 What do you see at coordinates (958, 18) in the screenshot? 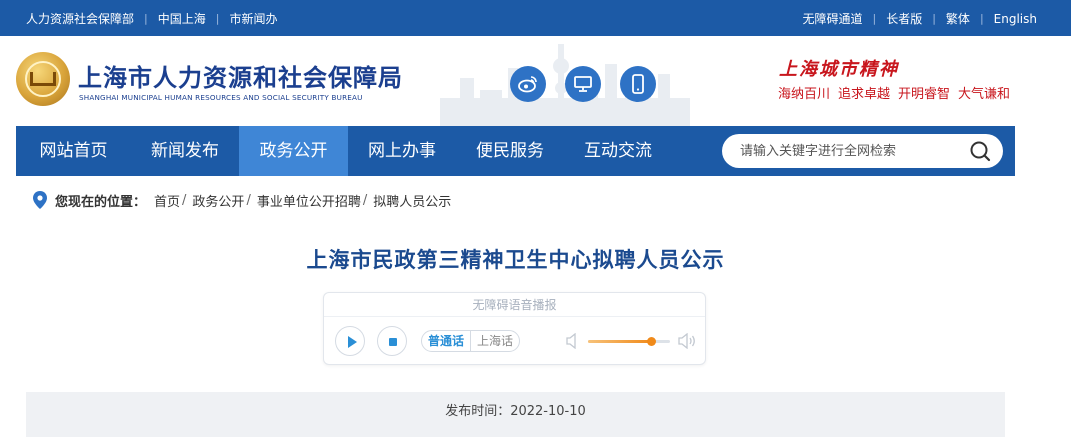
I see `link-traditional-chinese: 繁体` at bounding box center [958, 18].